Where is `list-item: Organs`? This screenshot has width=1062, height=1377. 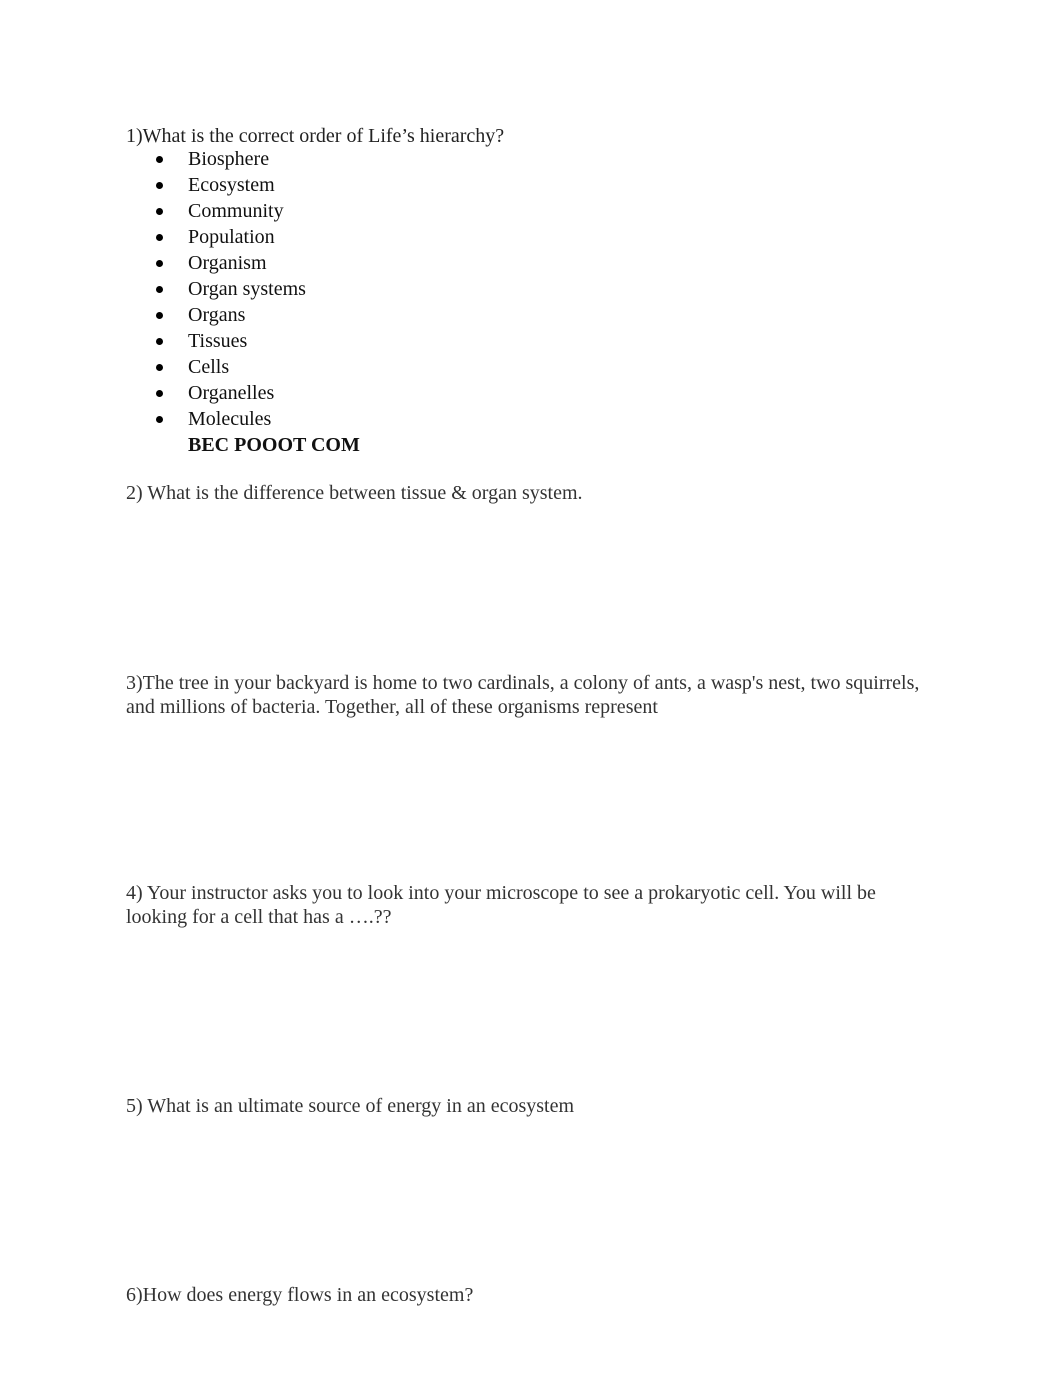 list-item: Organs is located at coordinates (216, 316).